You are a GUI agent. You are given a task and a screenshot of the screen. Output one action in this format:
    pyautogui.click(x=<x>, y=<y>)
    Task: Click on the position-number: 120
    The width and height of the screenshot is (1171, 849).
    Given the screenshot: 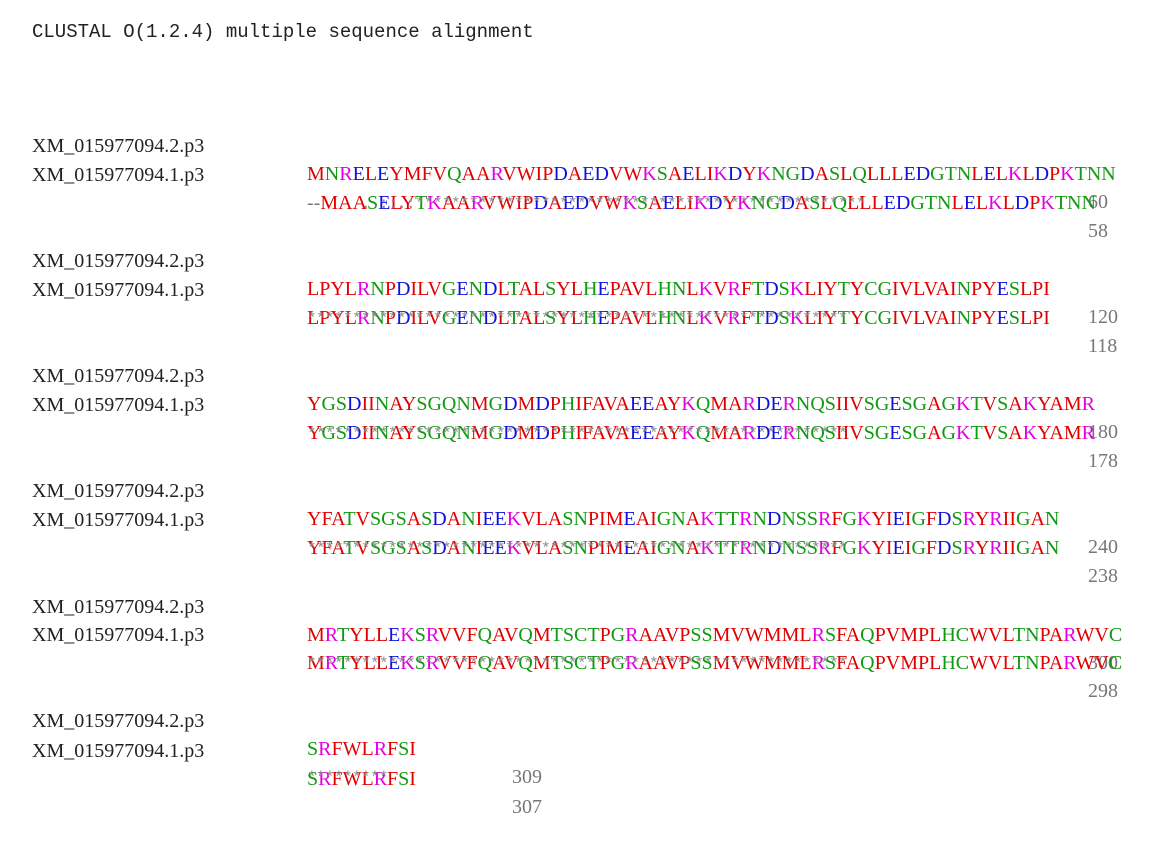 What is the action you would take?
    pyautogui.click(x=1103, y=317)
    